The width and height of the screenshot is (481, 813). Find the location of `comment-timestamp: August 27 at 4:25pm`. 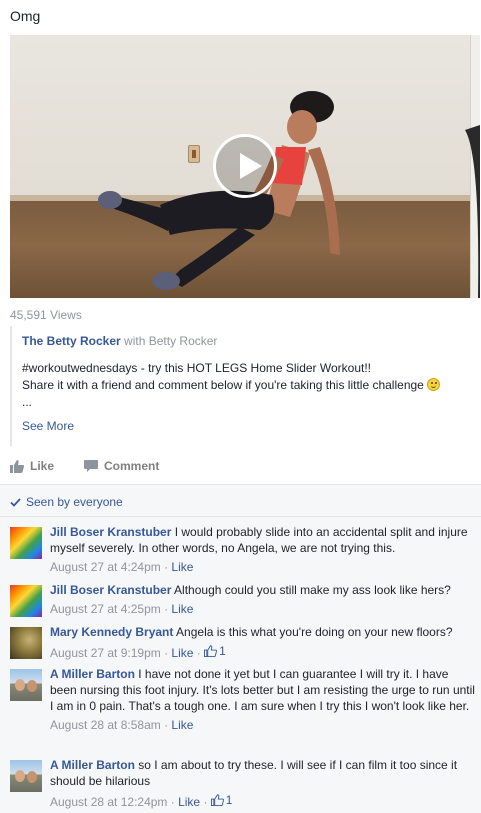

comment-timestamp: August 27 at 4:25pm is located at coordinates (105, 609).